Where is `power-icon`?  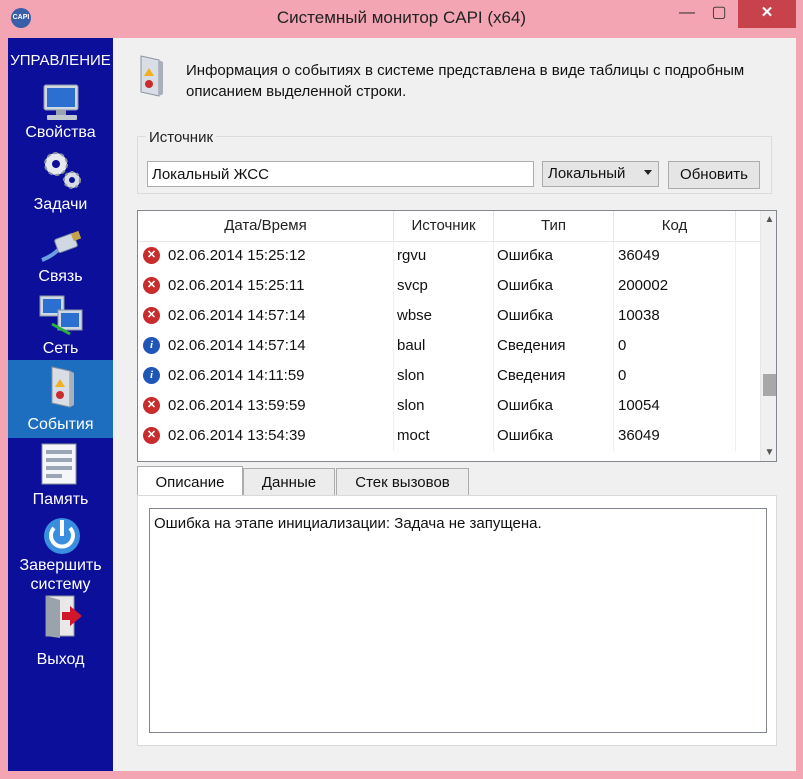 power-icon is located at coordinates (62, 536).